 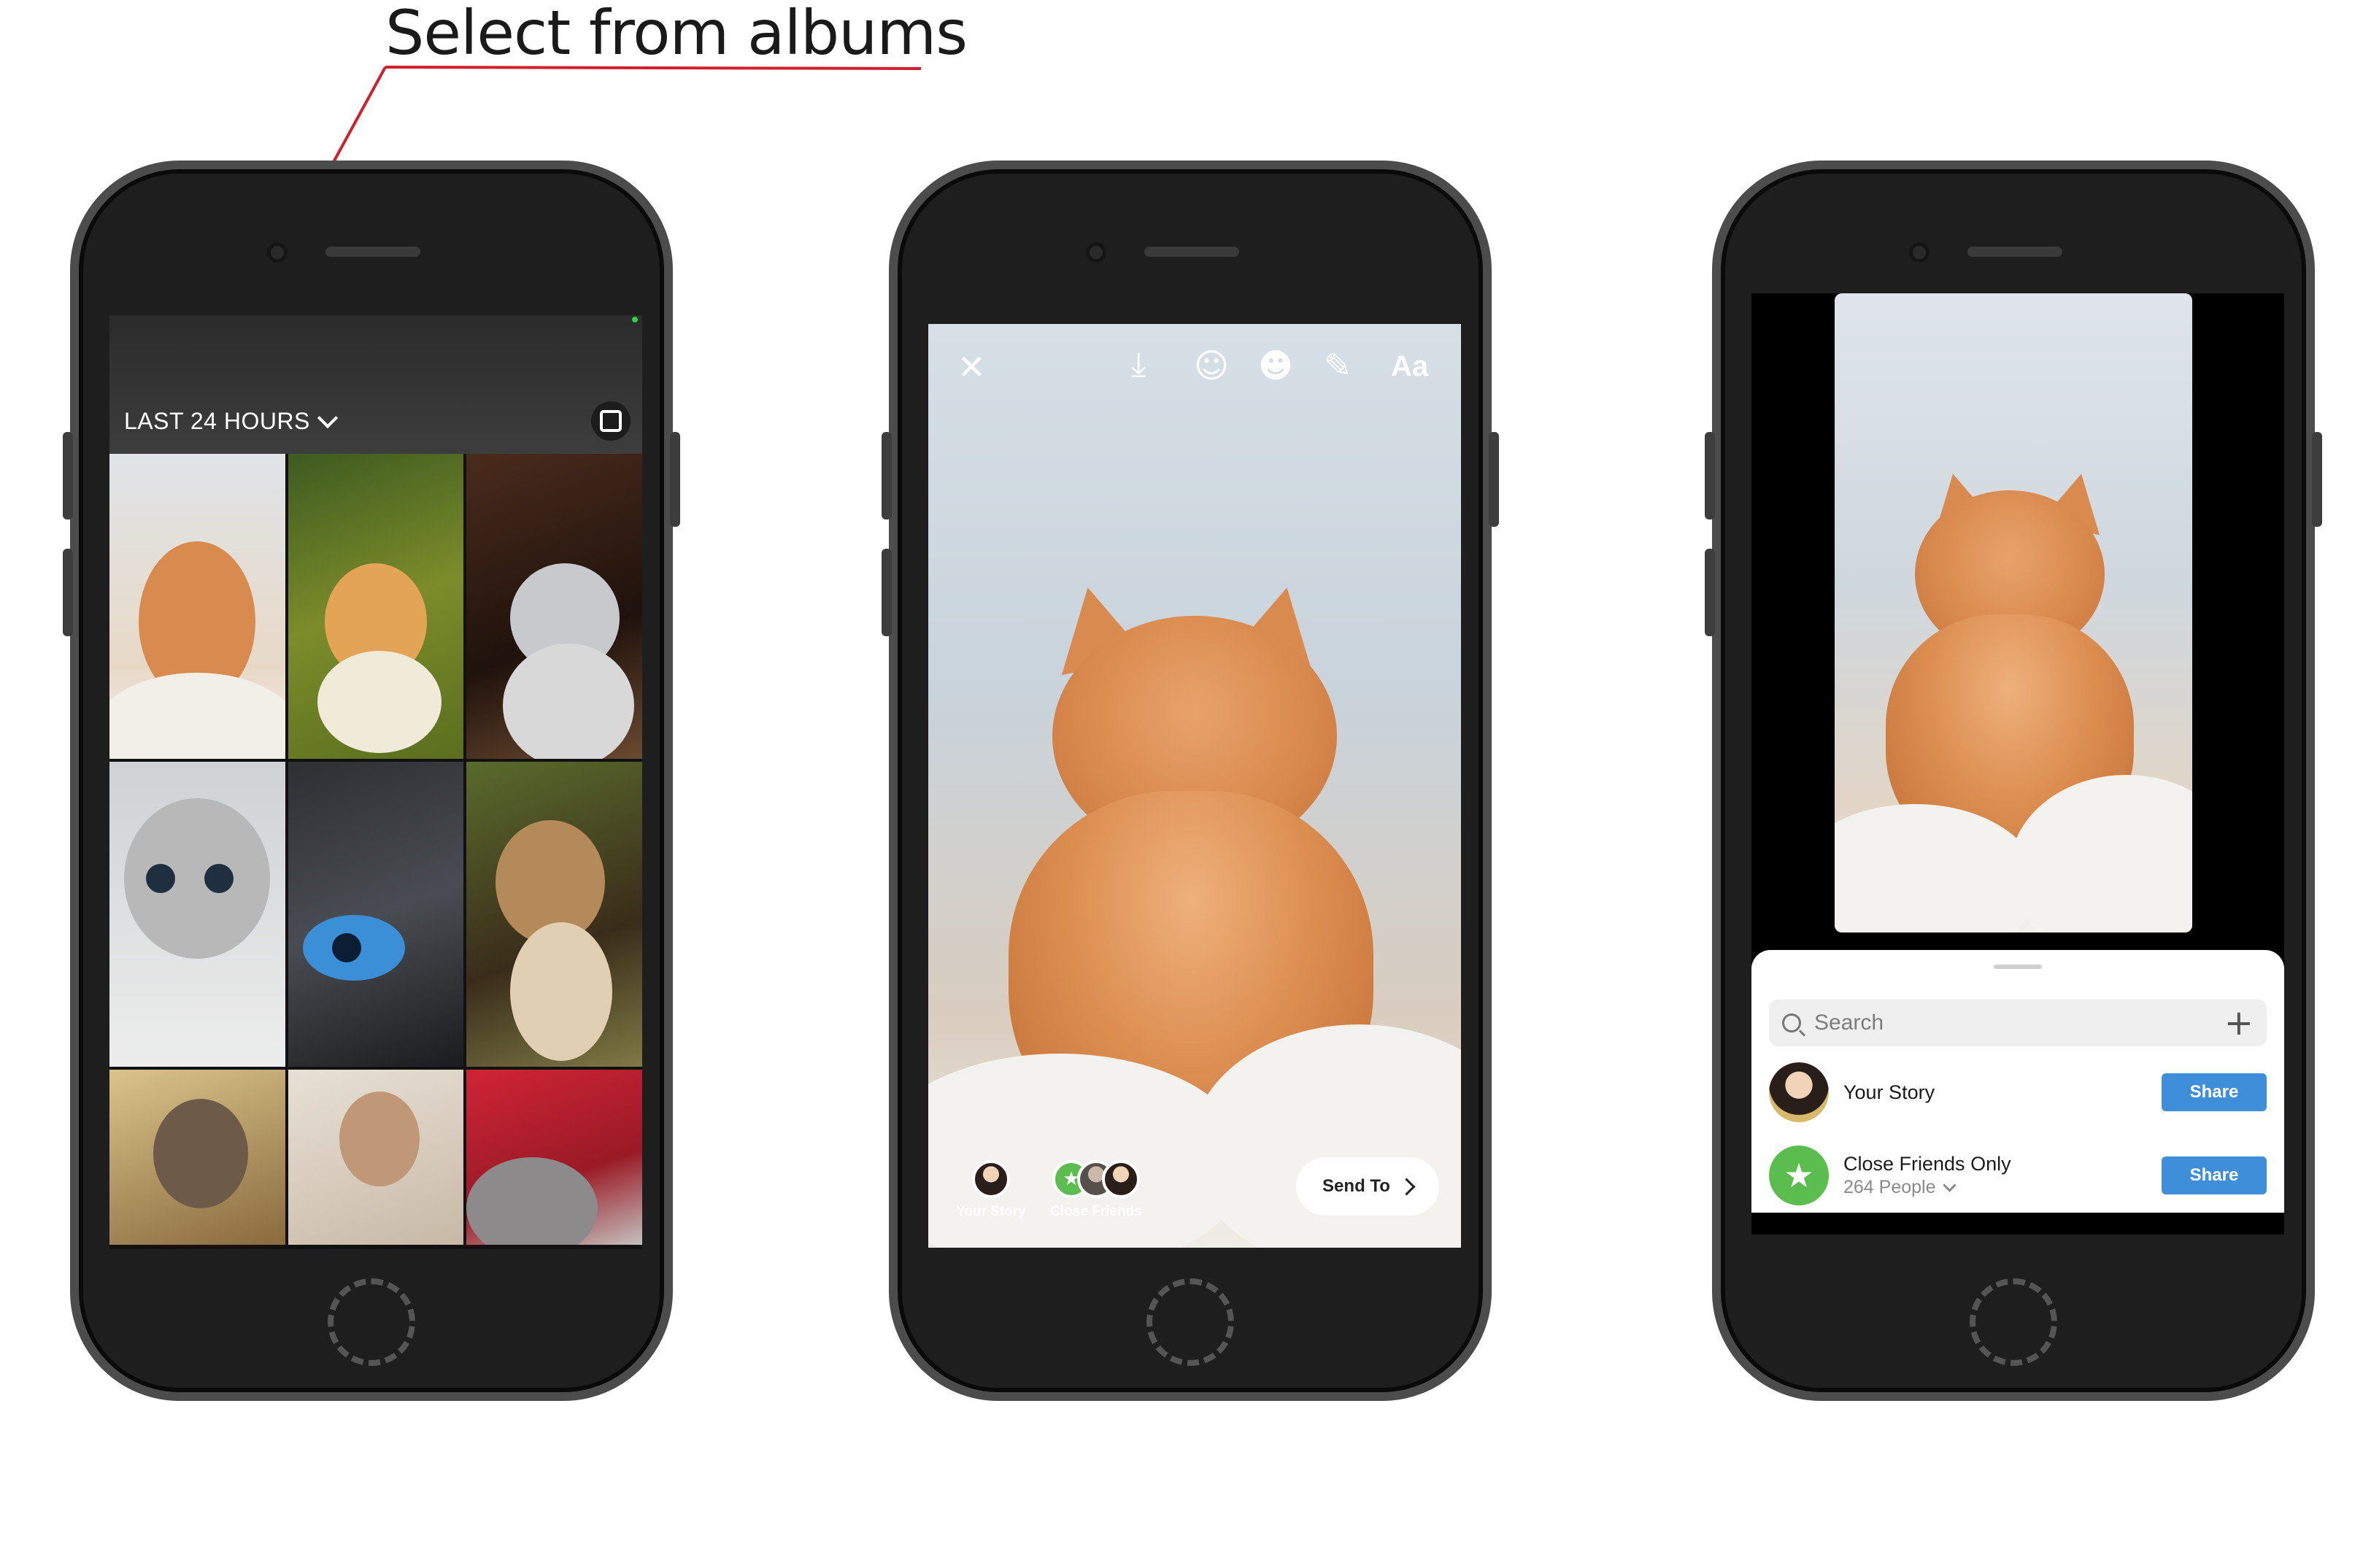 What do you see at coordinates (1096, 1190) in the screenshot?
I see `close-friends-target: ★ Close Friends` at bounding box center [1096, 1190].